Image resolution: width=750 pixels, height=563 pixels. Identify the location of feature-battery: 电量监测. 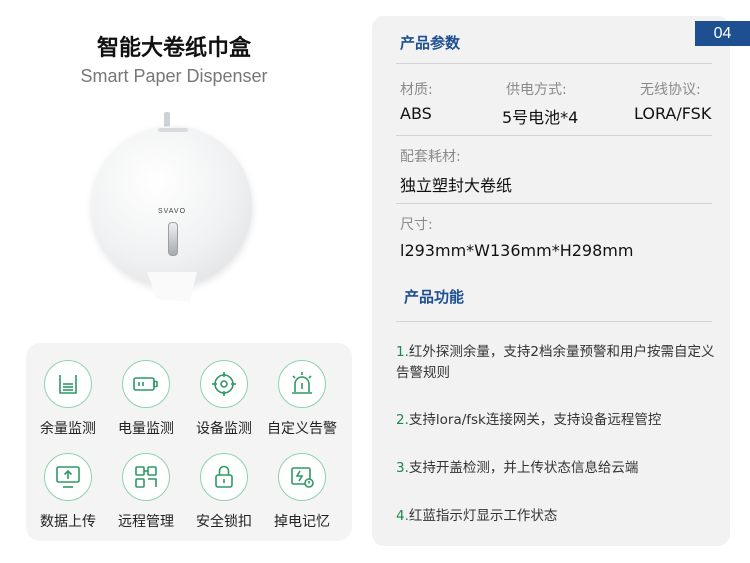
(146, 399).